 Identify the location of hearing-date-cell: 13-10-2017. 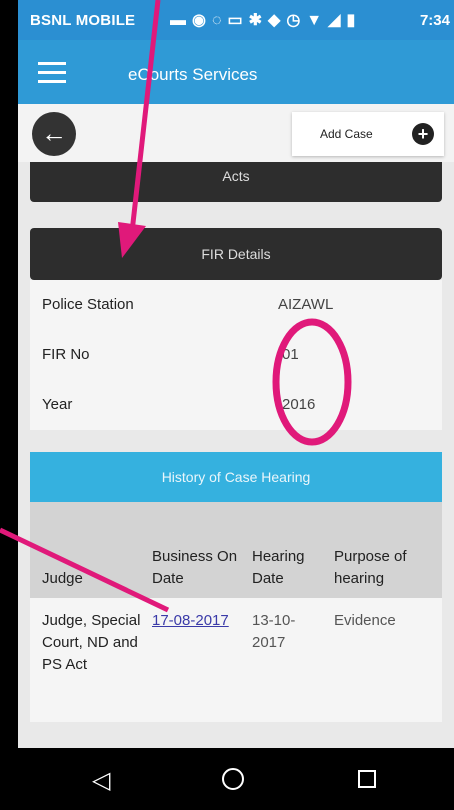
(274, 631).